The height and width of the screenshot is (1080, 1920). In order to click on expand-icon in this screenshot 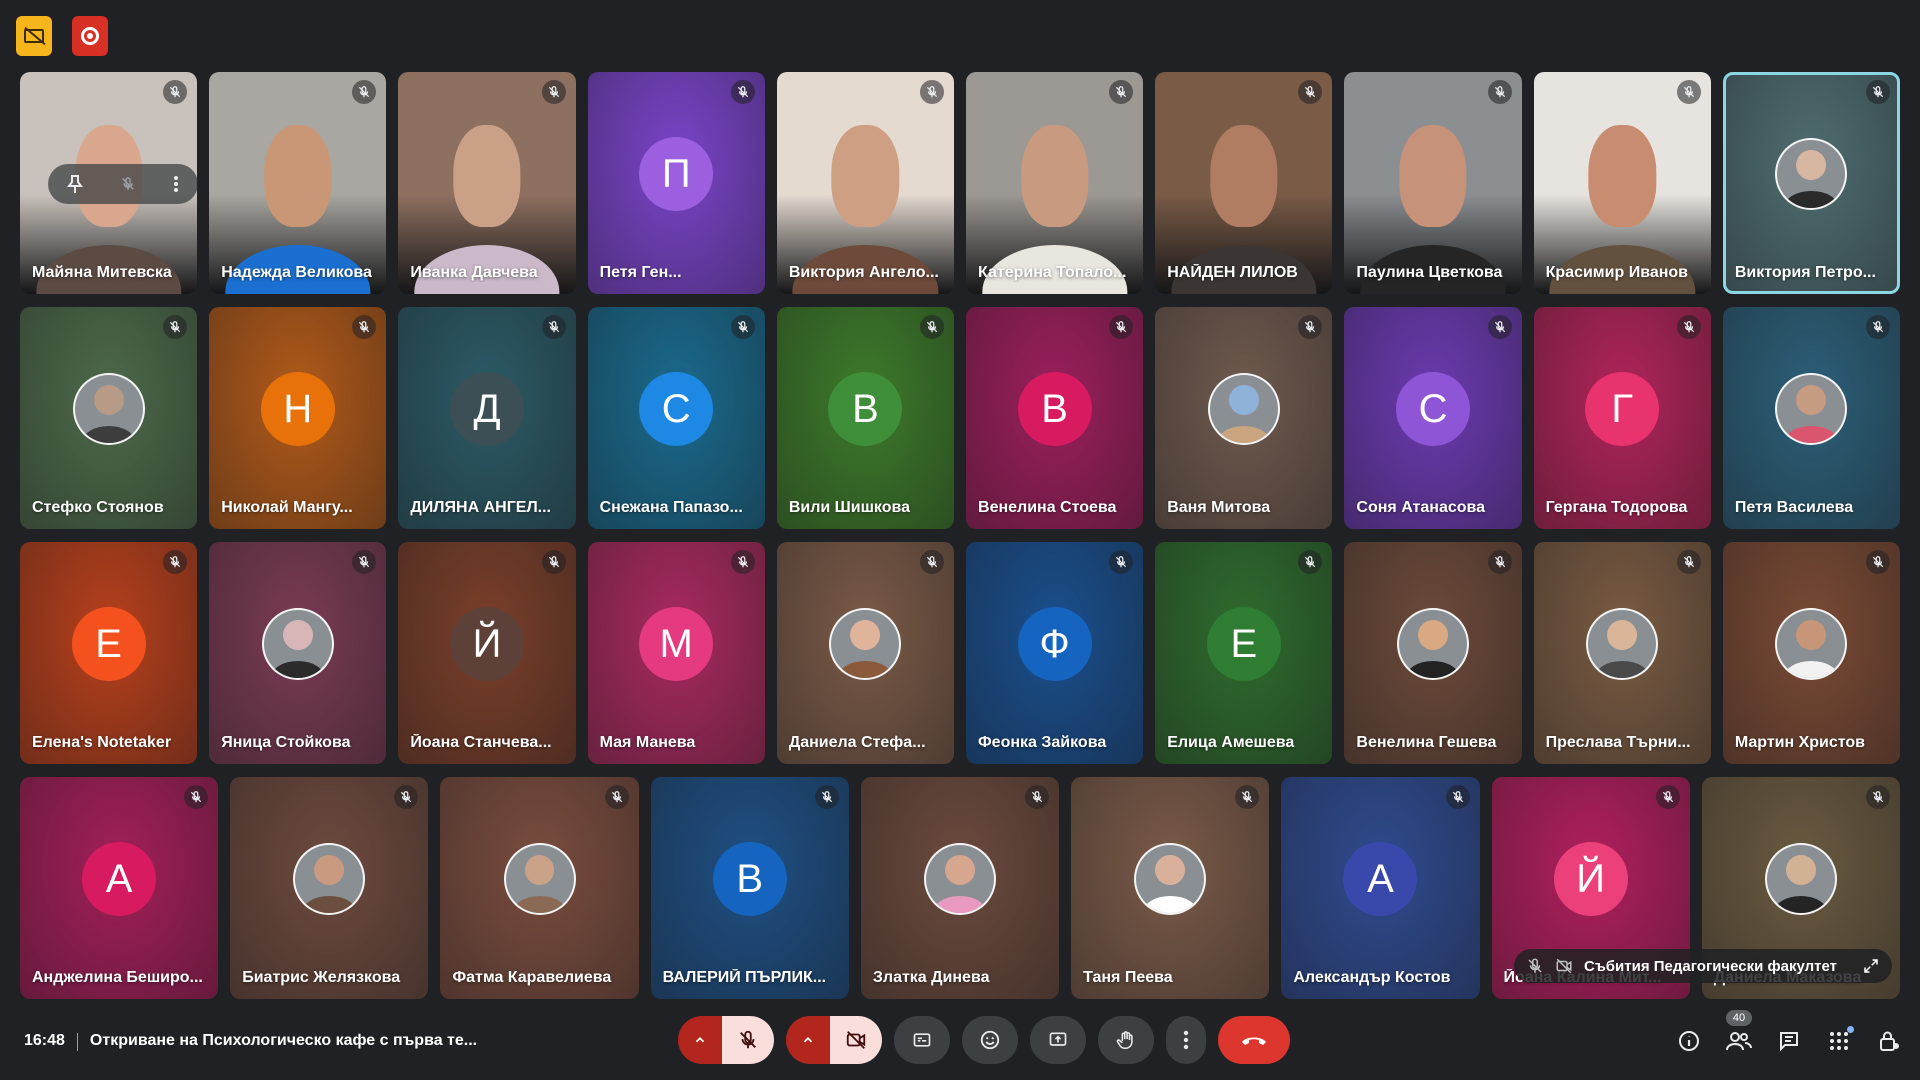, I will do `click(1871, 966)`.